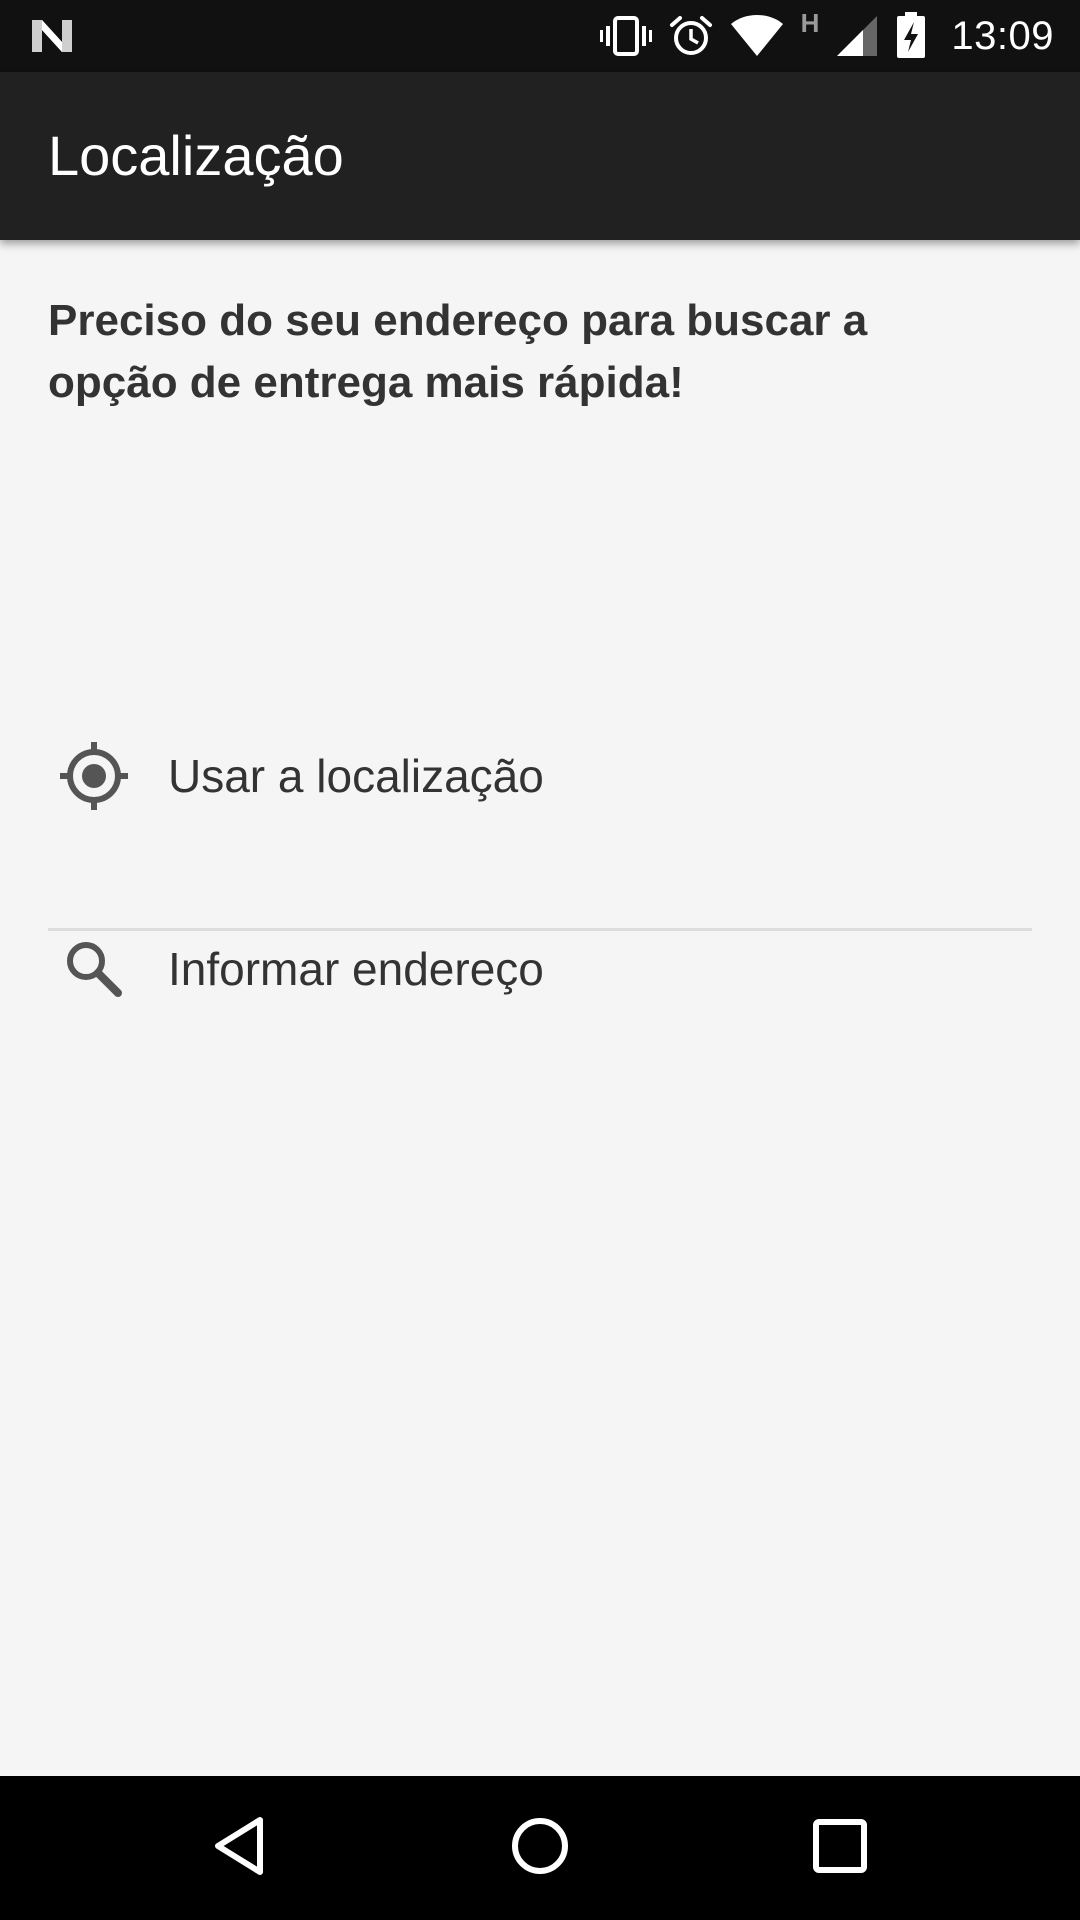  I want to click on use-location-label: Usar a localização, so click(356, 776).